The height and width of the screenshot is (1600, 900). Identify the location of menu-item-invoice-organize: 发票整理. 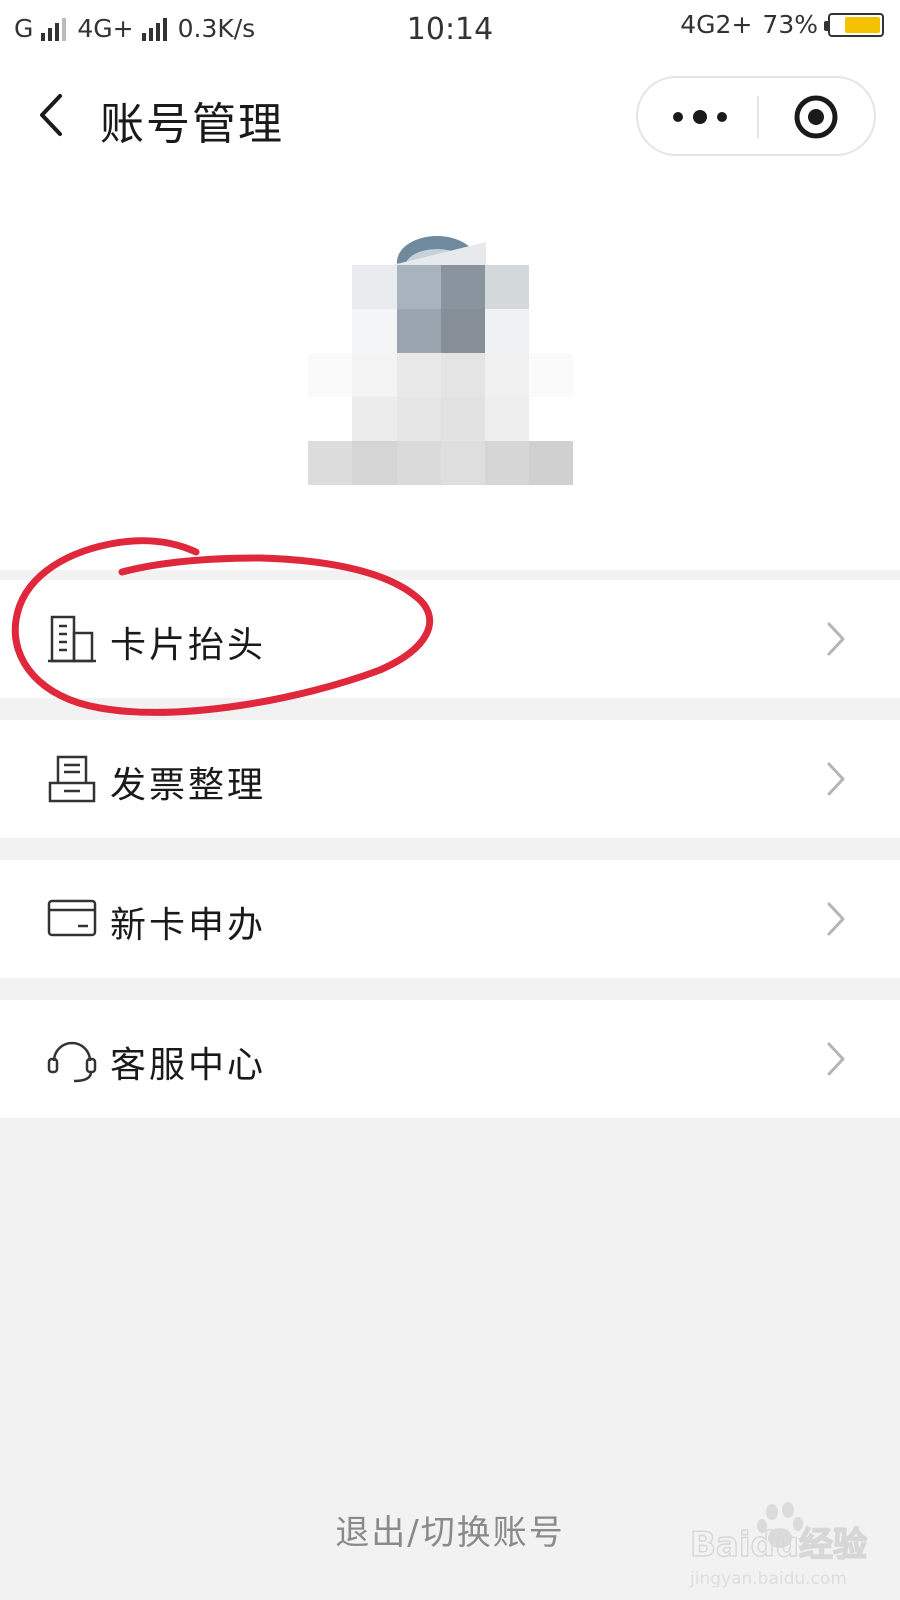
(450, 779).